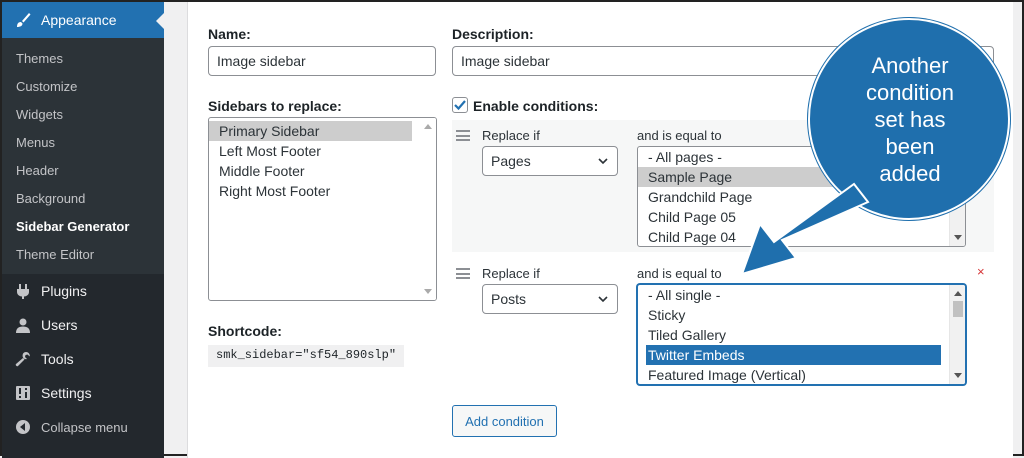 The image size is (1024, 458). Describe the element at coordinates (245, 331) in the screenshot. I see `shortcode-label: Shortcode:` at that location.